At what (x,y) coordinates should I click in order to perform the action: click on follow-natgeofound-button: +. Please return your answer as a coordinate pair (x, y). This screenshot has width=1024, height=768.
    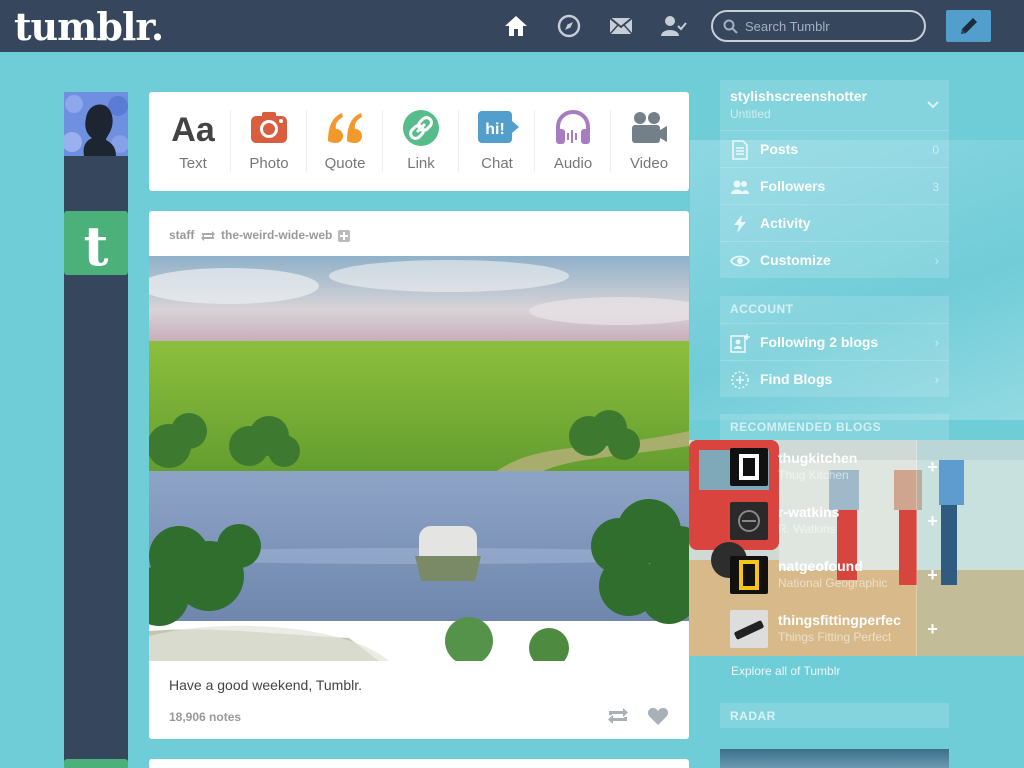
    Looking at the image, I should click on (932, 575).